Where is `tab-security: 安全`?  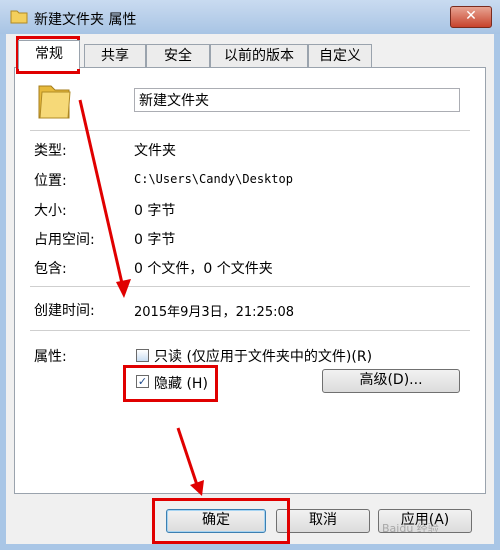 tab-security: 安全 is located at coordinates (178, 55).